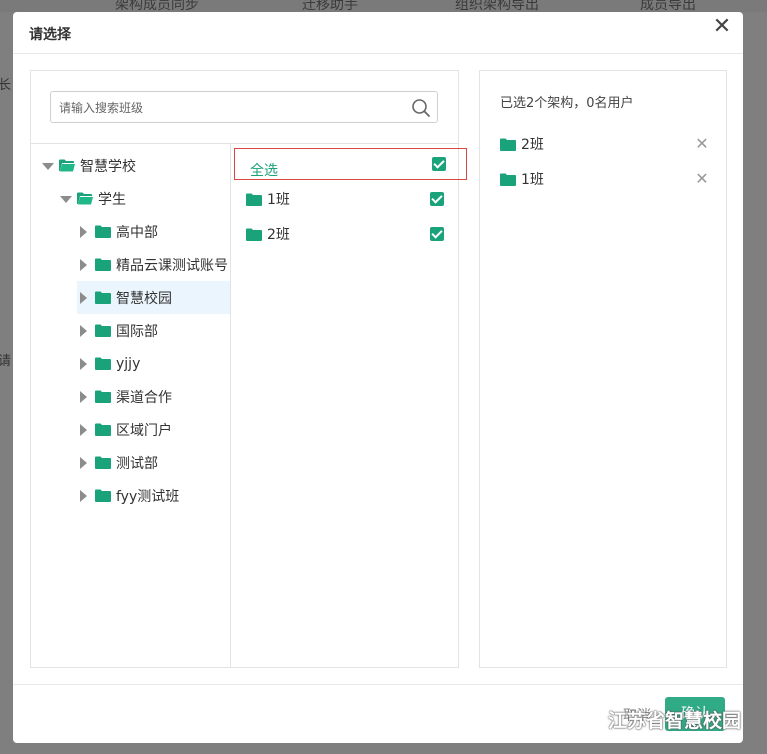 The height and width of the screenshot is (754, 767). Describe the element at coordinates (567, 103) in the screenshot. I see `selection-summary: 已选2个架构，0名用户` at that location.